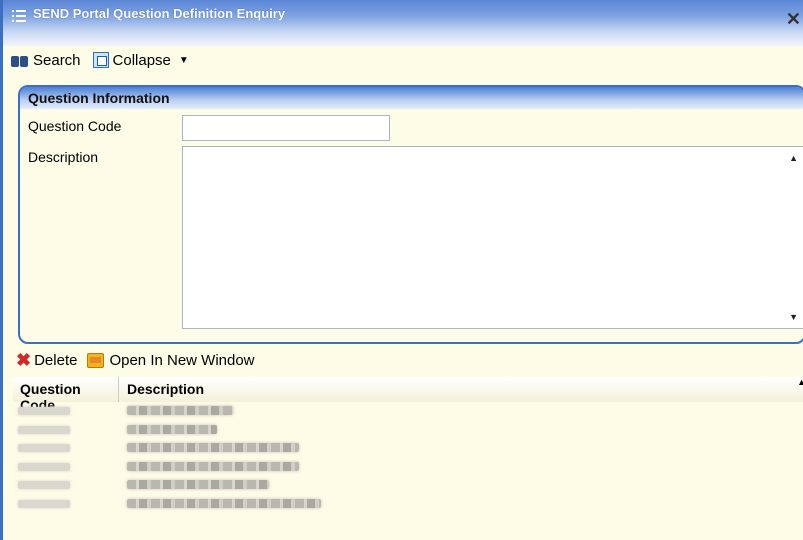 The image size is (803, 540). Describe the element at coordinates (793, 158) in the screenshot. I see `scroll-up-icon: ▲` at that location.